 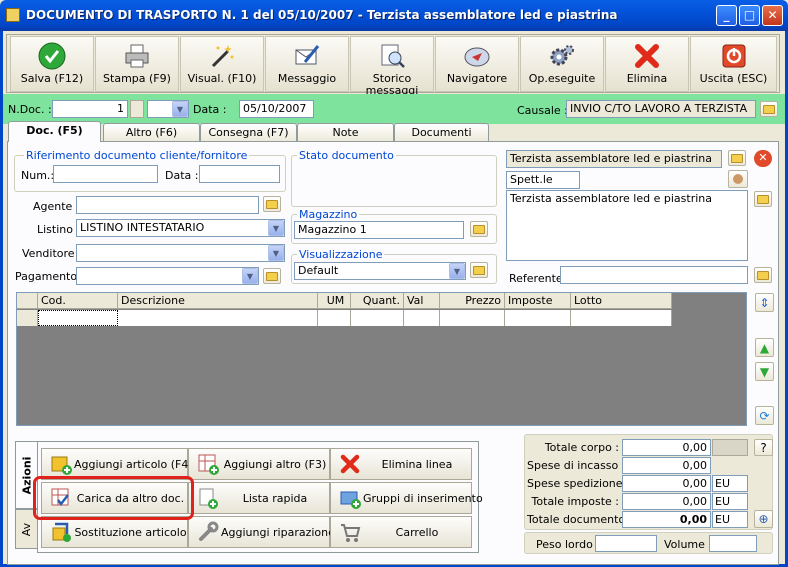 What do you see at coordinates (130, 532) in the screenshot?
I see `replace-article-label: Sostituzione articolo` at bounding box center [130, 532].